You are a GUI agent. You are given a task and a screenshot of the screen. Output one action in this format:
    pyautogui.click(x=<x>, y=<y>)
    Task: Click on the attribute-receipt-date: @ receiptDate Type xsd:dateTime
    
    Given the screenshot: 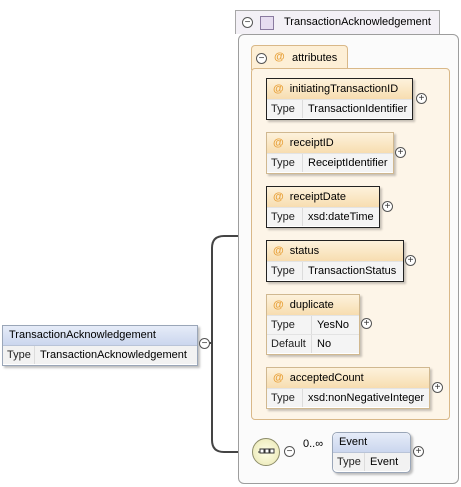 What is the action you would take?
    pyautogui.click(x=323, y=207)
    